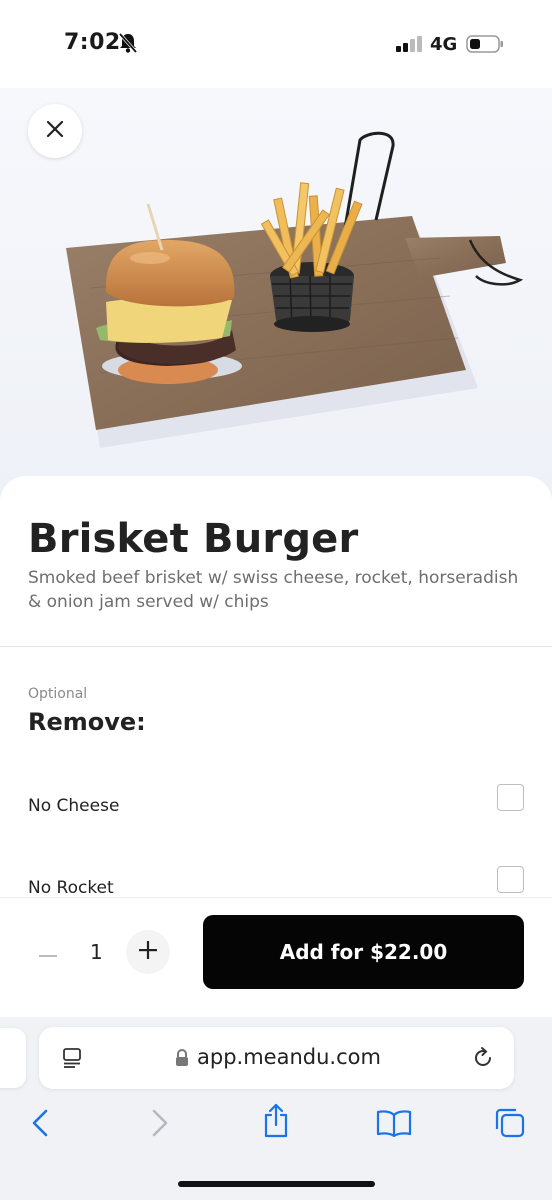 This screenshot has height=1200, width=552. I want to click on home-indicator, so click(276, 1184).